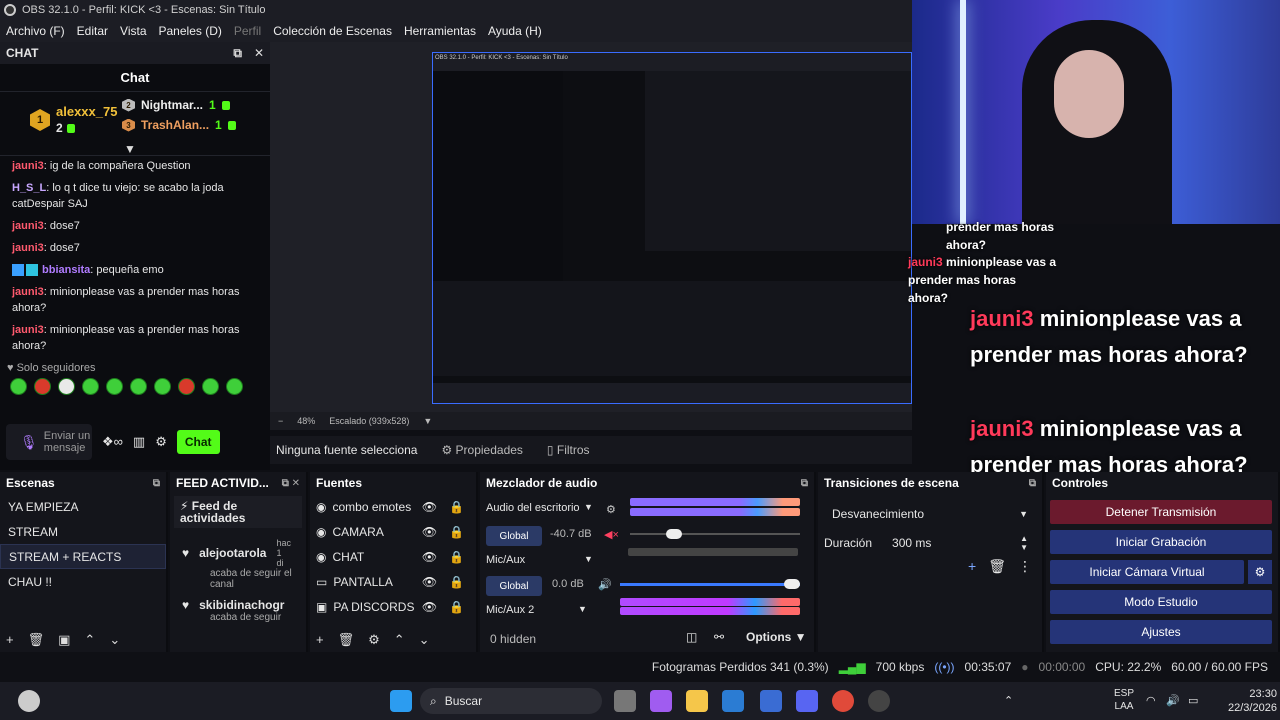  I want to click on copilot-icon, so click(661, 701).